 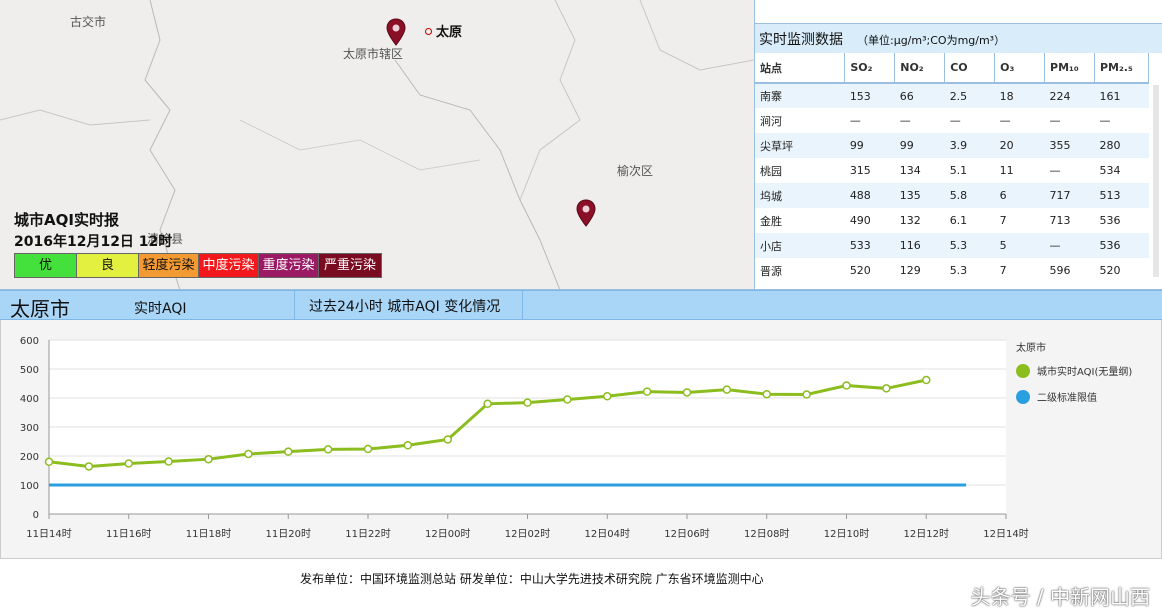 I want to click on city-strip: 太原市 实时AQI 过去24小时 城市AQI 变化情况, so click(x=581, y=305).